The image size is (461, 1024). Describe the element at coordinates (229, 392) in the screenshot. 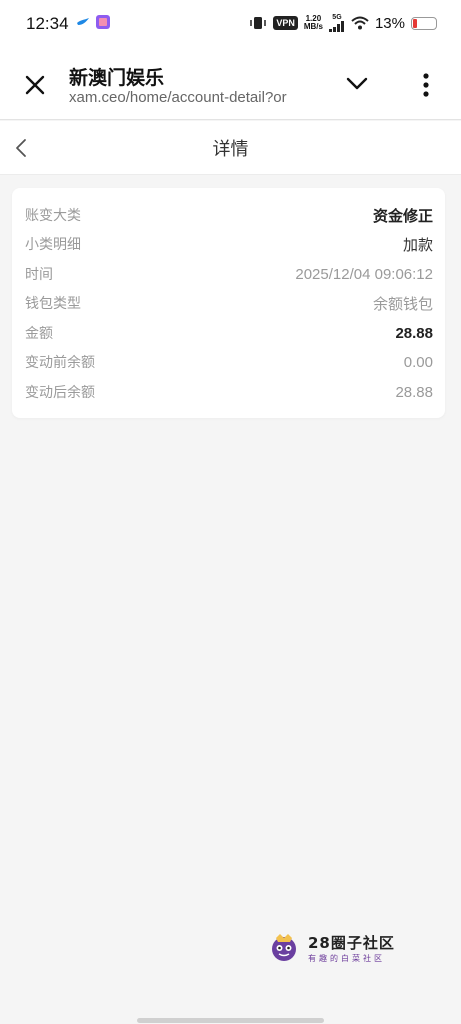

I see `detail-row-balance-after: 变动后余额 28.88` at that location.